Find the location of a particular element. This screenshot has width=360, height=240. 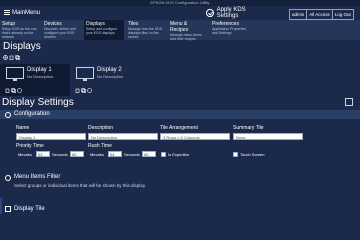

rush-seconds-field: 00 is located at coordinates (149, 154).